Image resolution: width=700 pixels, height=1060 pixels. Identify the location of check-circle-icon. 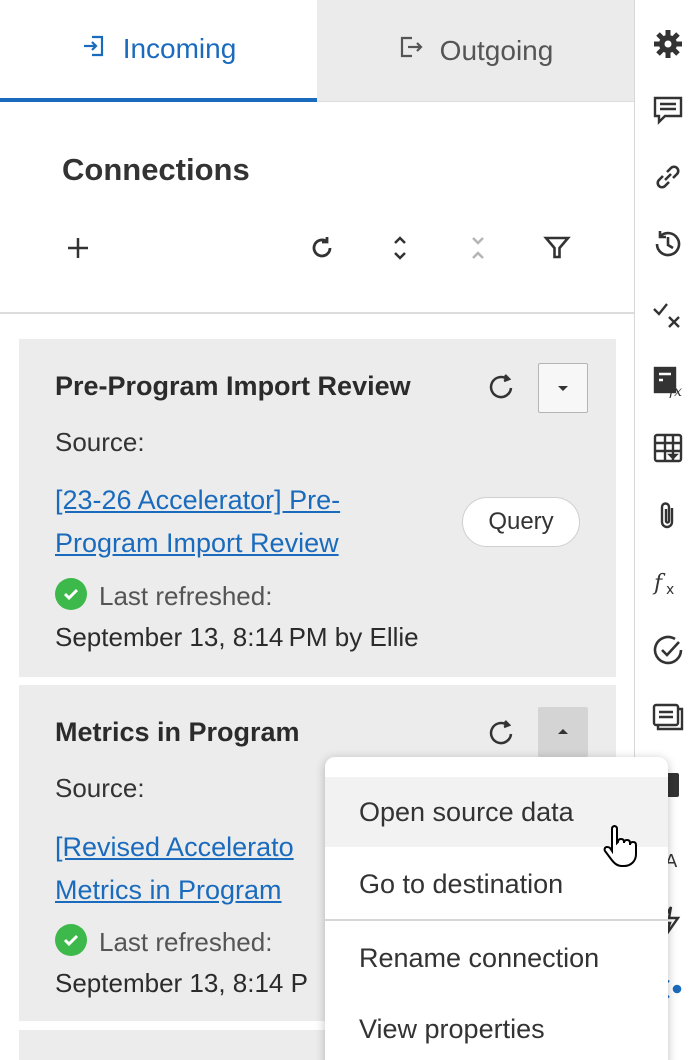
(668, 650).